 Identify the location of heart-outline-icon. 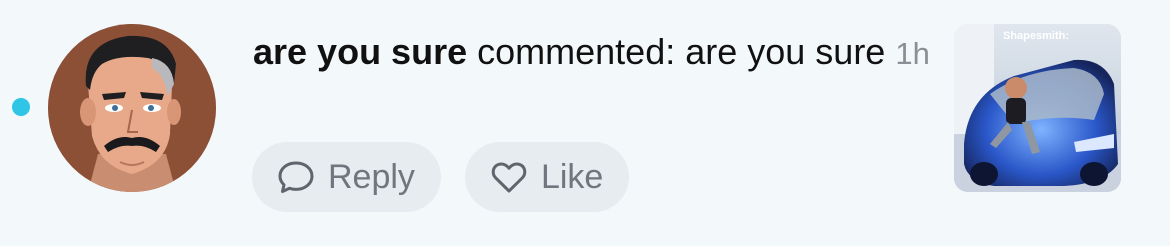
(509, 177).